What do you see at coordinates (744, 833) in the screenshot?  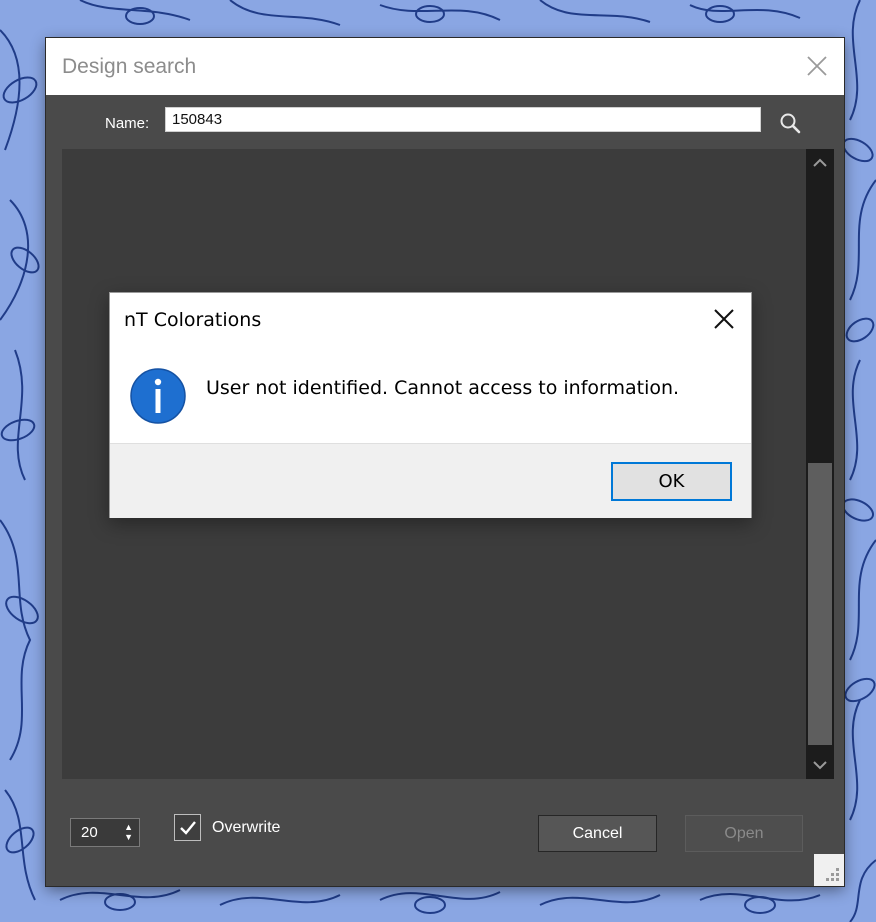 I see `open-button: Open` at bounding box center [744, 833].